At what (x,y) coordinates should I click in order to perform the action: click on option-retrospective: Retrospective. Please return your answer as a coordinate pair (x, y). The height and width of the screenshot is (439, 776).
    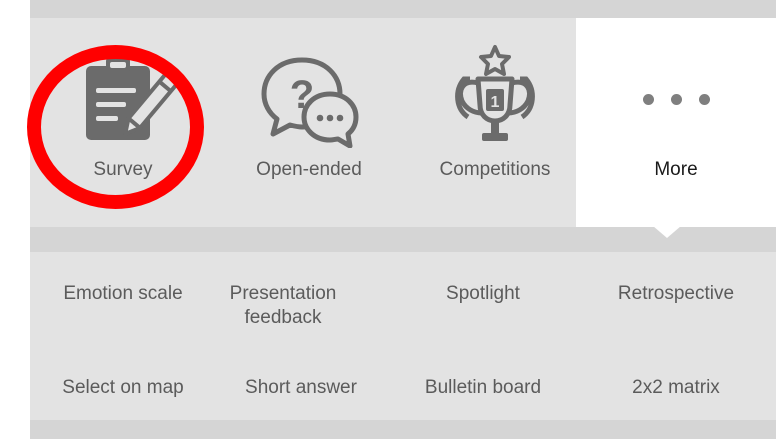
    Looking at the image, I should click on (676, 294).